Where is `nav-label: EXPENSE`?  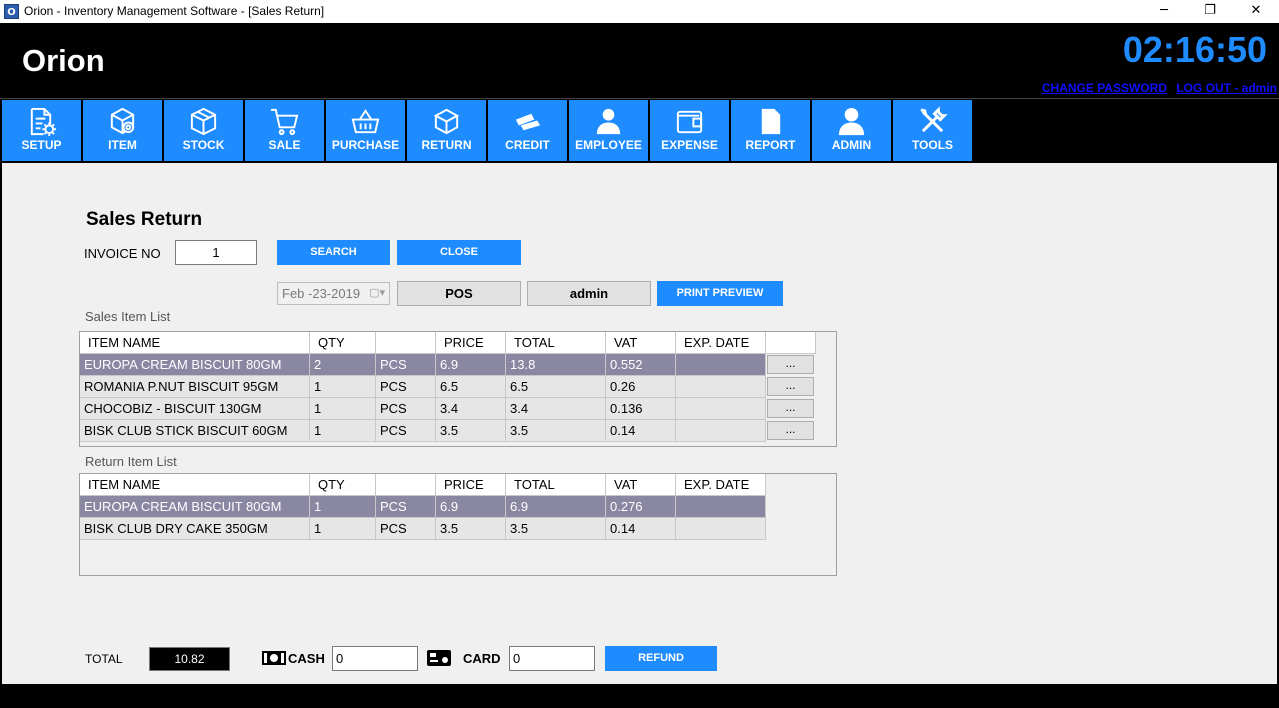 nav-label: EXPENSE is located at coordinates (689, 145).